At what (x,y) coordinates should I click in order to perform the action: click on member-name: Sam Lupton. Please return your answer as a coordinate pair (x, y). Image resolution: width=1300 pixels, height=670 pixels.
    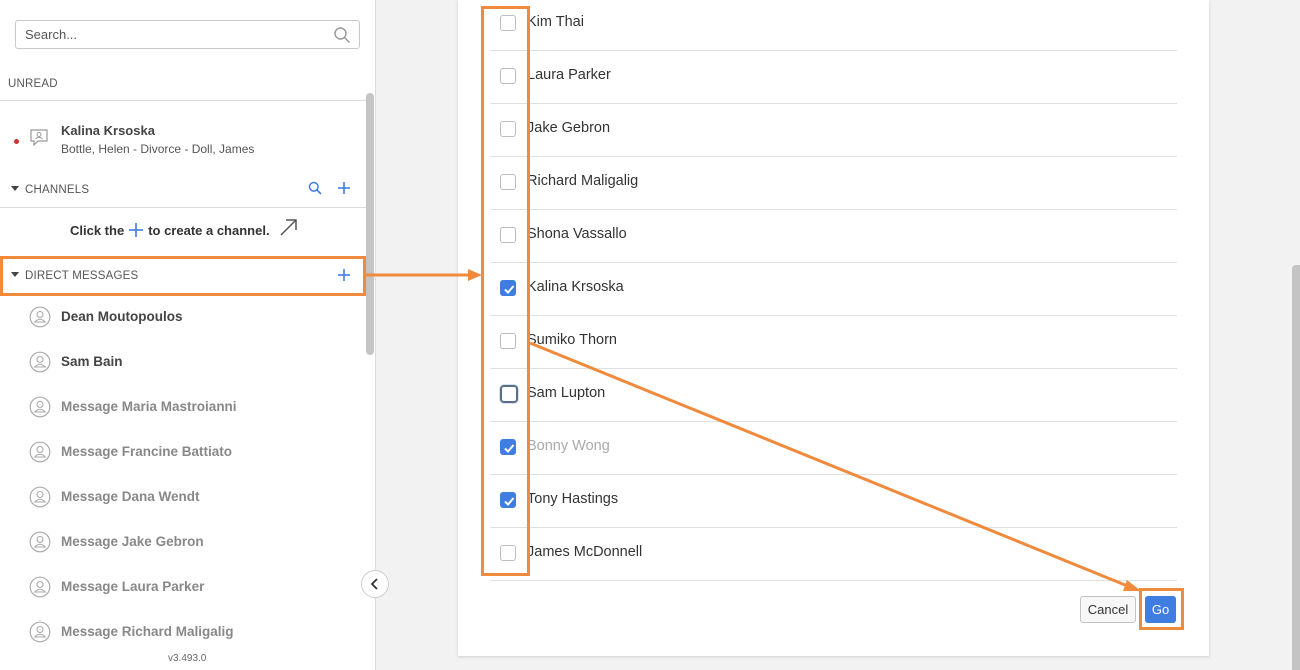
    Looking at the image, I should click on (566, 393).